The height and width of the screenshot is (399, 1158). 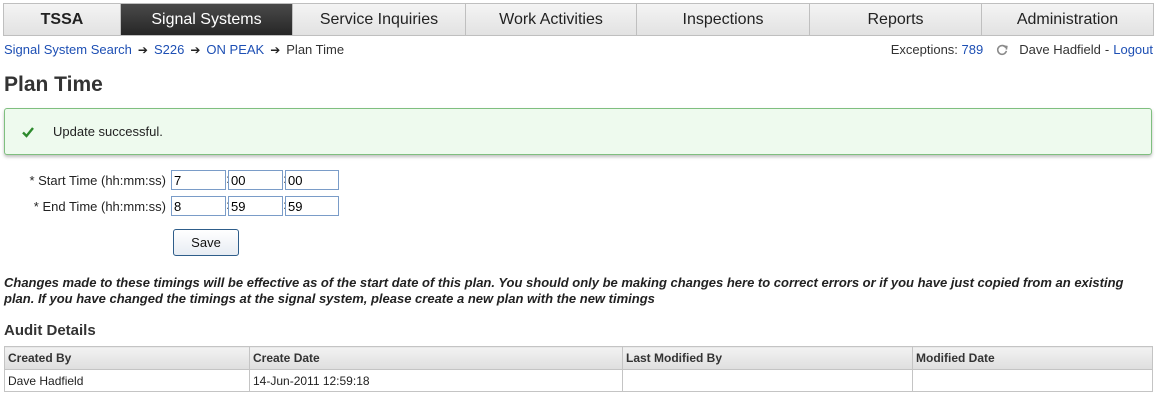 What do you see at coordinates (436, 358) in the screenshot?
I see `column-header-create-date: Create Date` at bounding box center [436, 358].